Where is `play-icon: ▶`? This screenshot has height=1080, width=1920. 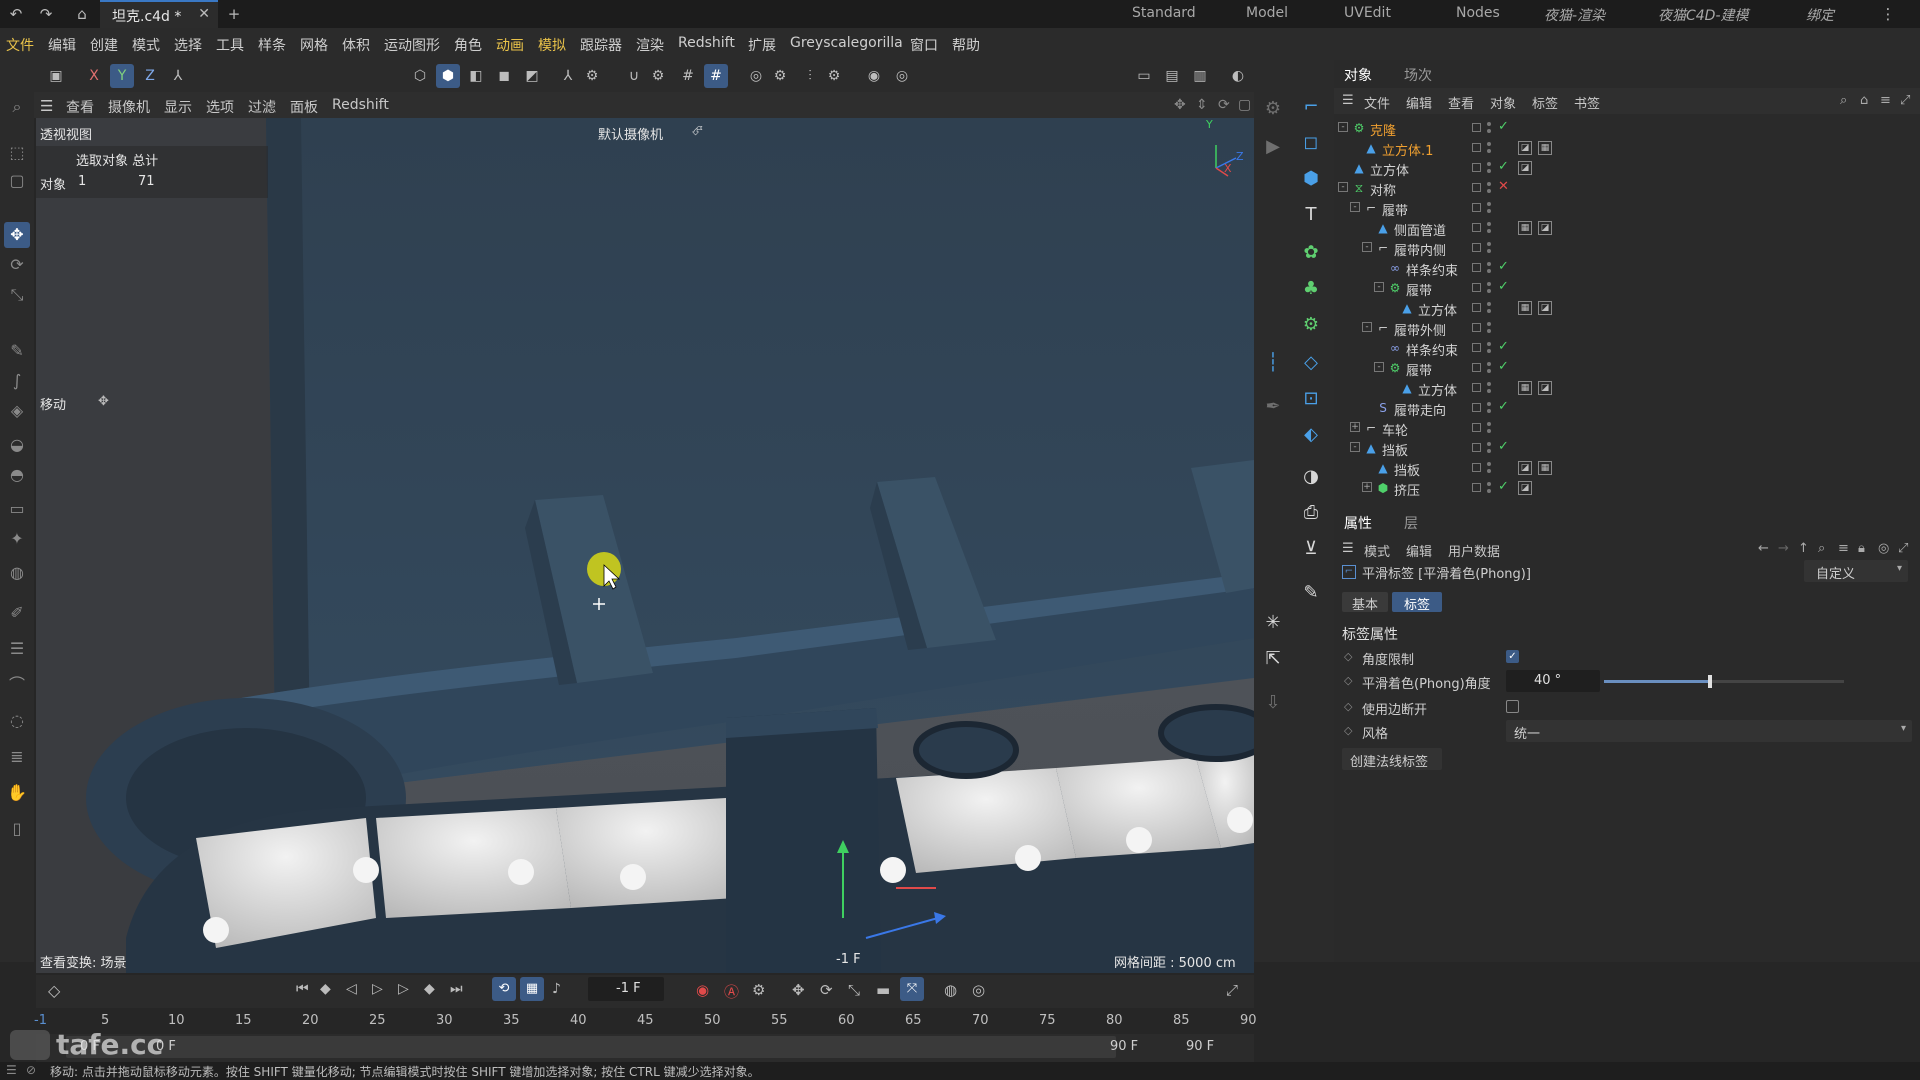
play-icon: ▶ is located at coordinates (1273, 147).